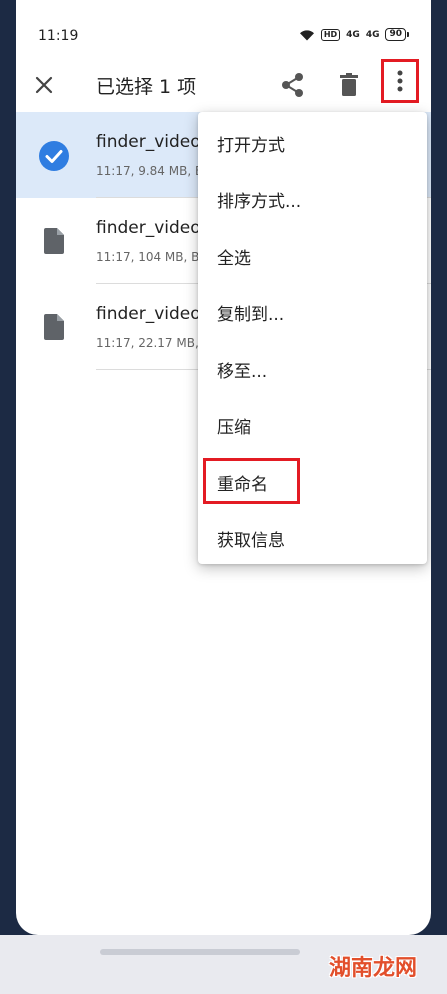 The height and width of the screenshot is (994, 447). I want to click on more-vert-icon, so click(400, 81).